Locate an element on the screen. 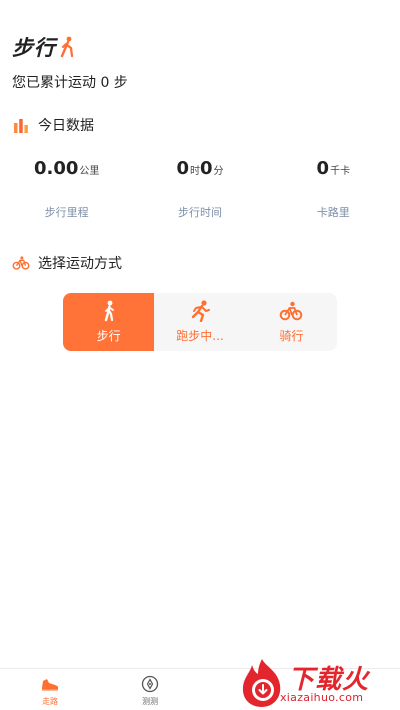 This screenshot has height=710, width=400. page-title-text: 步行 is located at coordinates (34, 48).